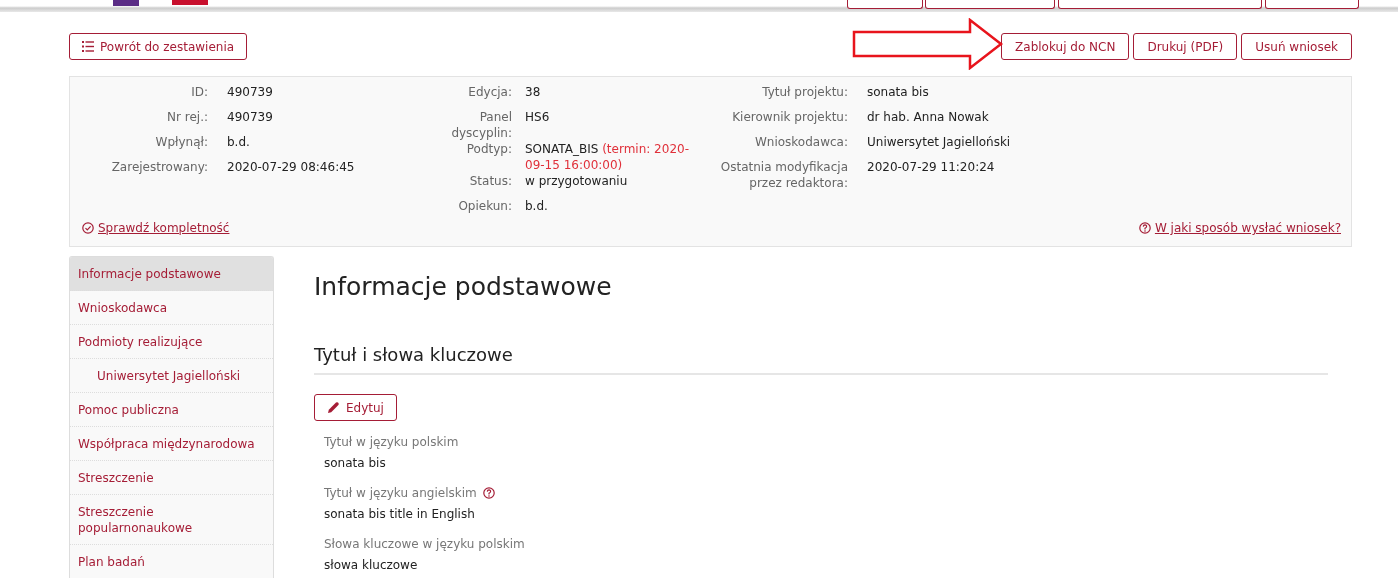 This screenshot has width=1398, height=578. What do you see at coordinates (463, 287) in the screenshot?
I see `page-title: Informacje podstawowe` at bounding box center [463, 287].